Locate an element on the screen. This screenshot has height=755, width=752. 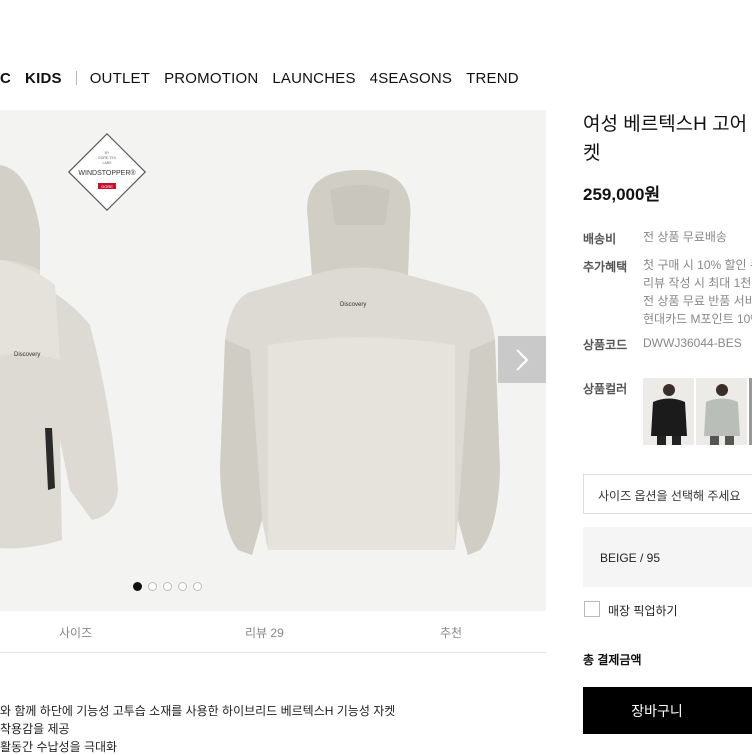
jacket-front-logo: Discovery is located at coordinates (27, 355).